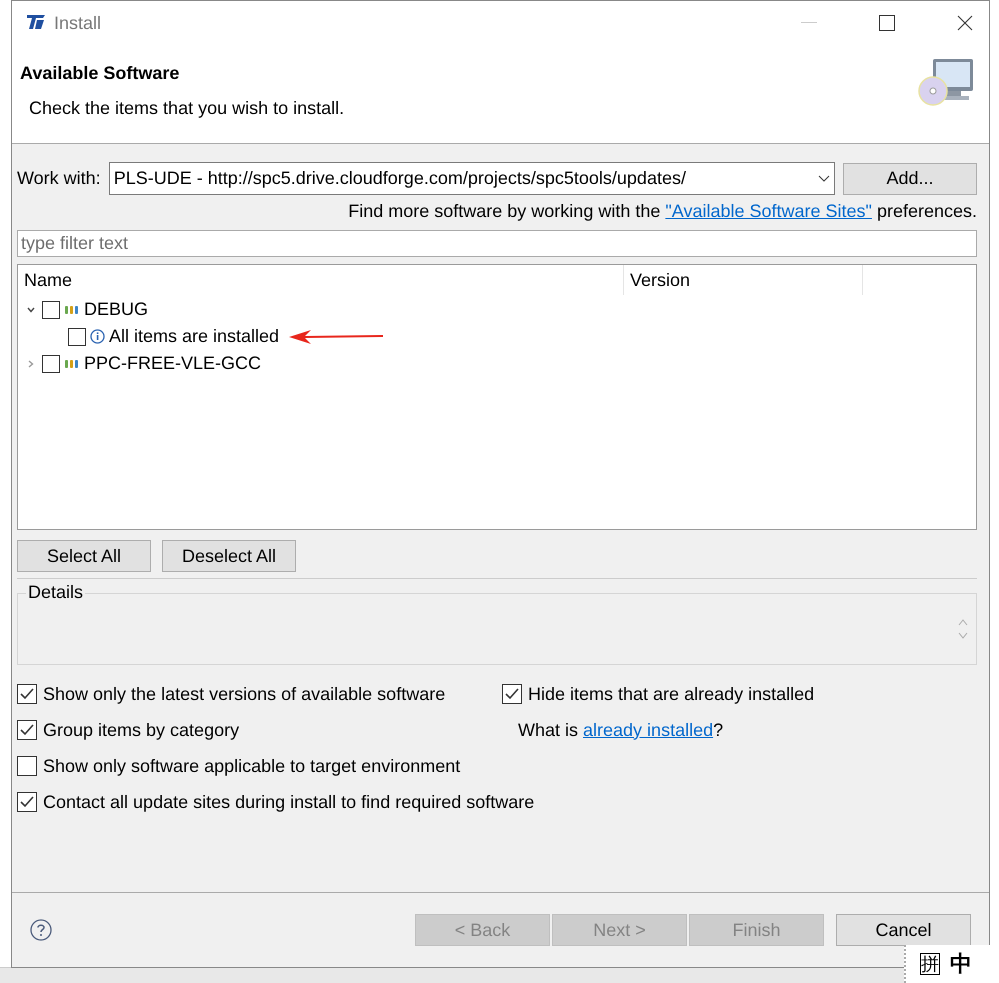 Image resolution: width=999 pixels, height=983 pixels. What do you see at coordinates (141, 730) in the screenshot?
I see `option-label: Group items by category` at bounding box center [141, 730].